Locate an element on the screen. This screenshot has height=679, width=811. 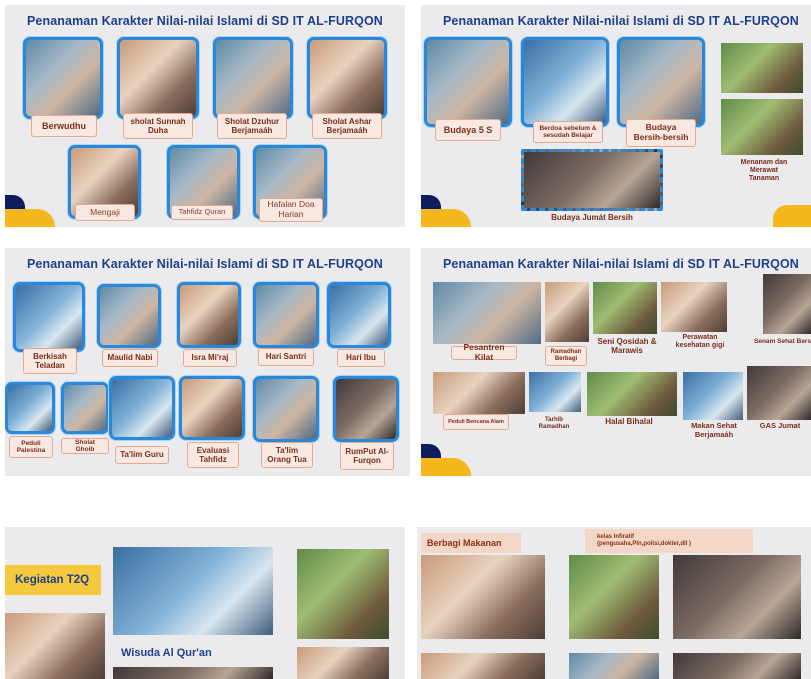
caption: Pesantren Kilat is located at coordinates (484, 352).